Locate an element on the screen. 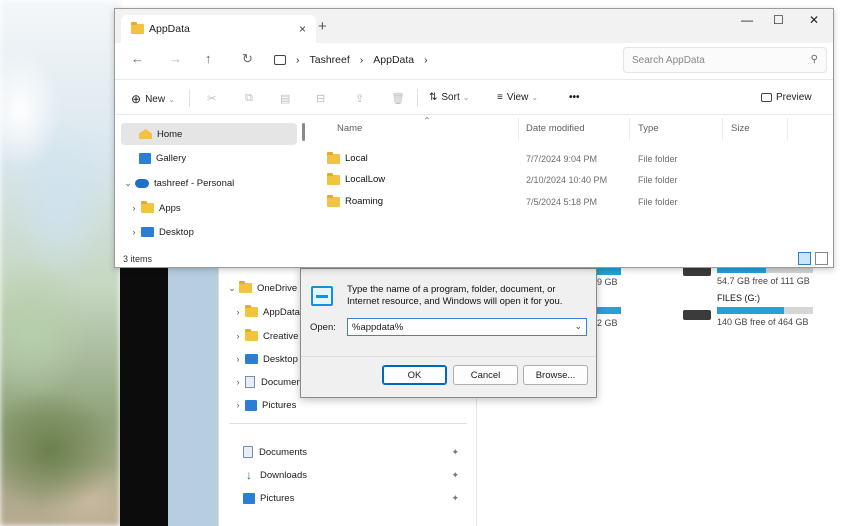 This screenshot has width=844, height=526. sort-button: ⇅ Sort ⌄ is located at coordinates (449, 97).